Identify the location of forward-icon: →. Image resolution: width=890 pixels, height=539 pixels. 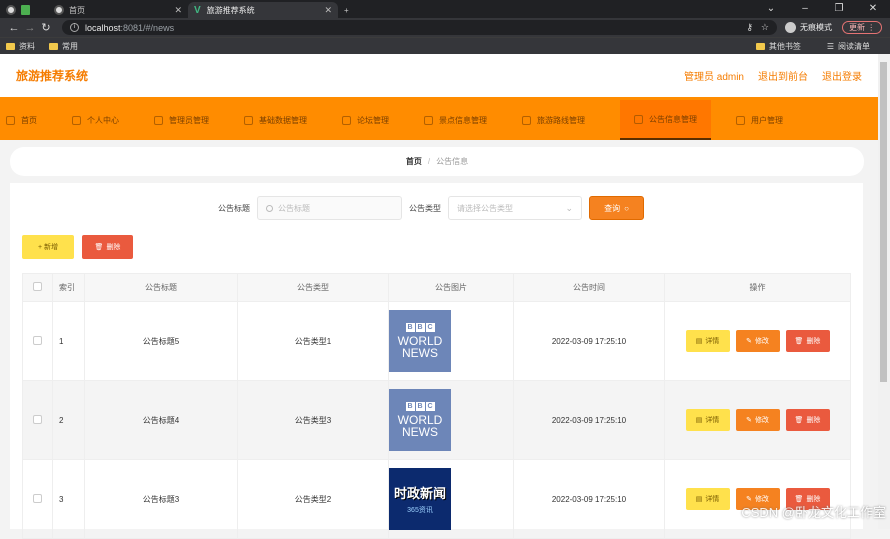
(30, 28).